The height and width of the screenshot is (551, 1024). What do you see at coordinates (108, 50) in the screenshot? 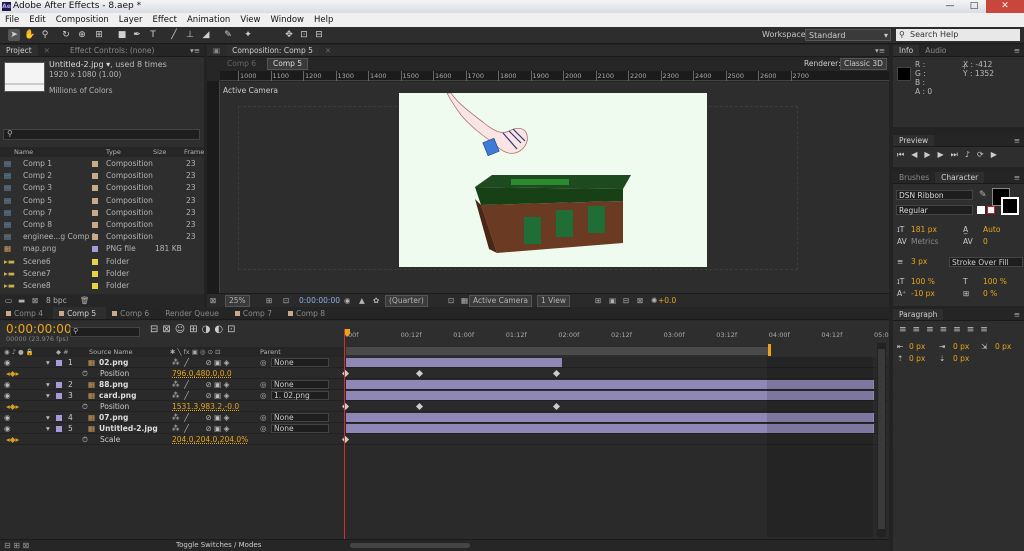
I see `tab-effect-controls: Effect Controls: (none)` at bounding box center [108, 50].